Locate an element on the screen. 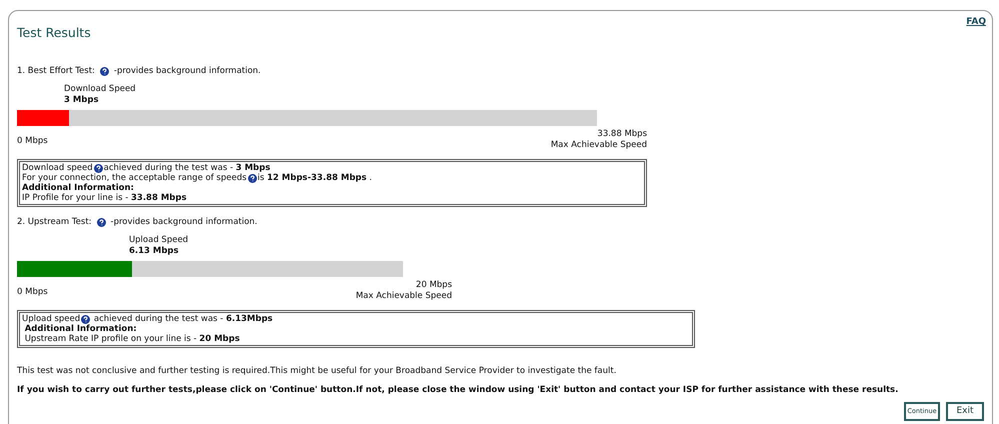 Image resolution: width=999 pixels, height=424 pixels. info-text: achieved during the test was - 3 Mbps is located at coordinates (187, 168).